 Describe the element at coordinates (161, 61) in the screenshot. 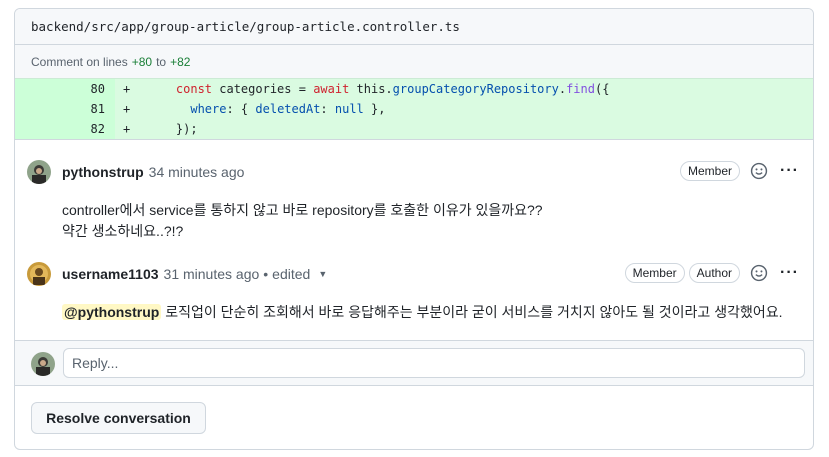

I see `range-sep: to` at that location.